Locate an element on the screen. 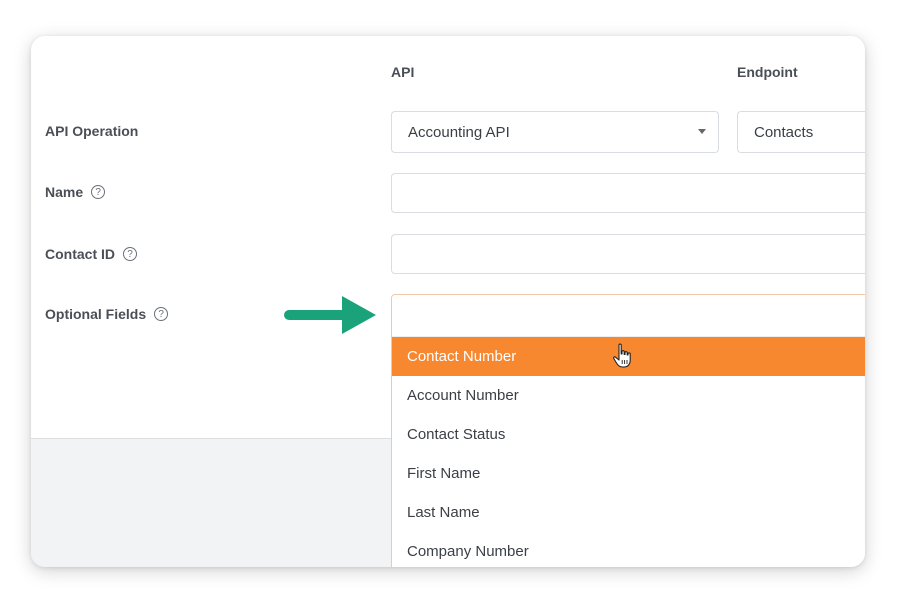  endpoint-select: Contacts is located at coordinates (801, 132).